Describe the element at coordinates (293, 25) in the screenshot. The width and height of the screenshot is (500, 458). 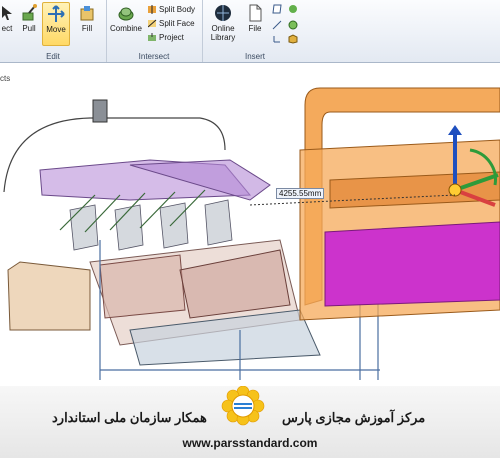
I see `cylinder-icon` at that location.